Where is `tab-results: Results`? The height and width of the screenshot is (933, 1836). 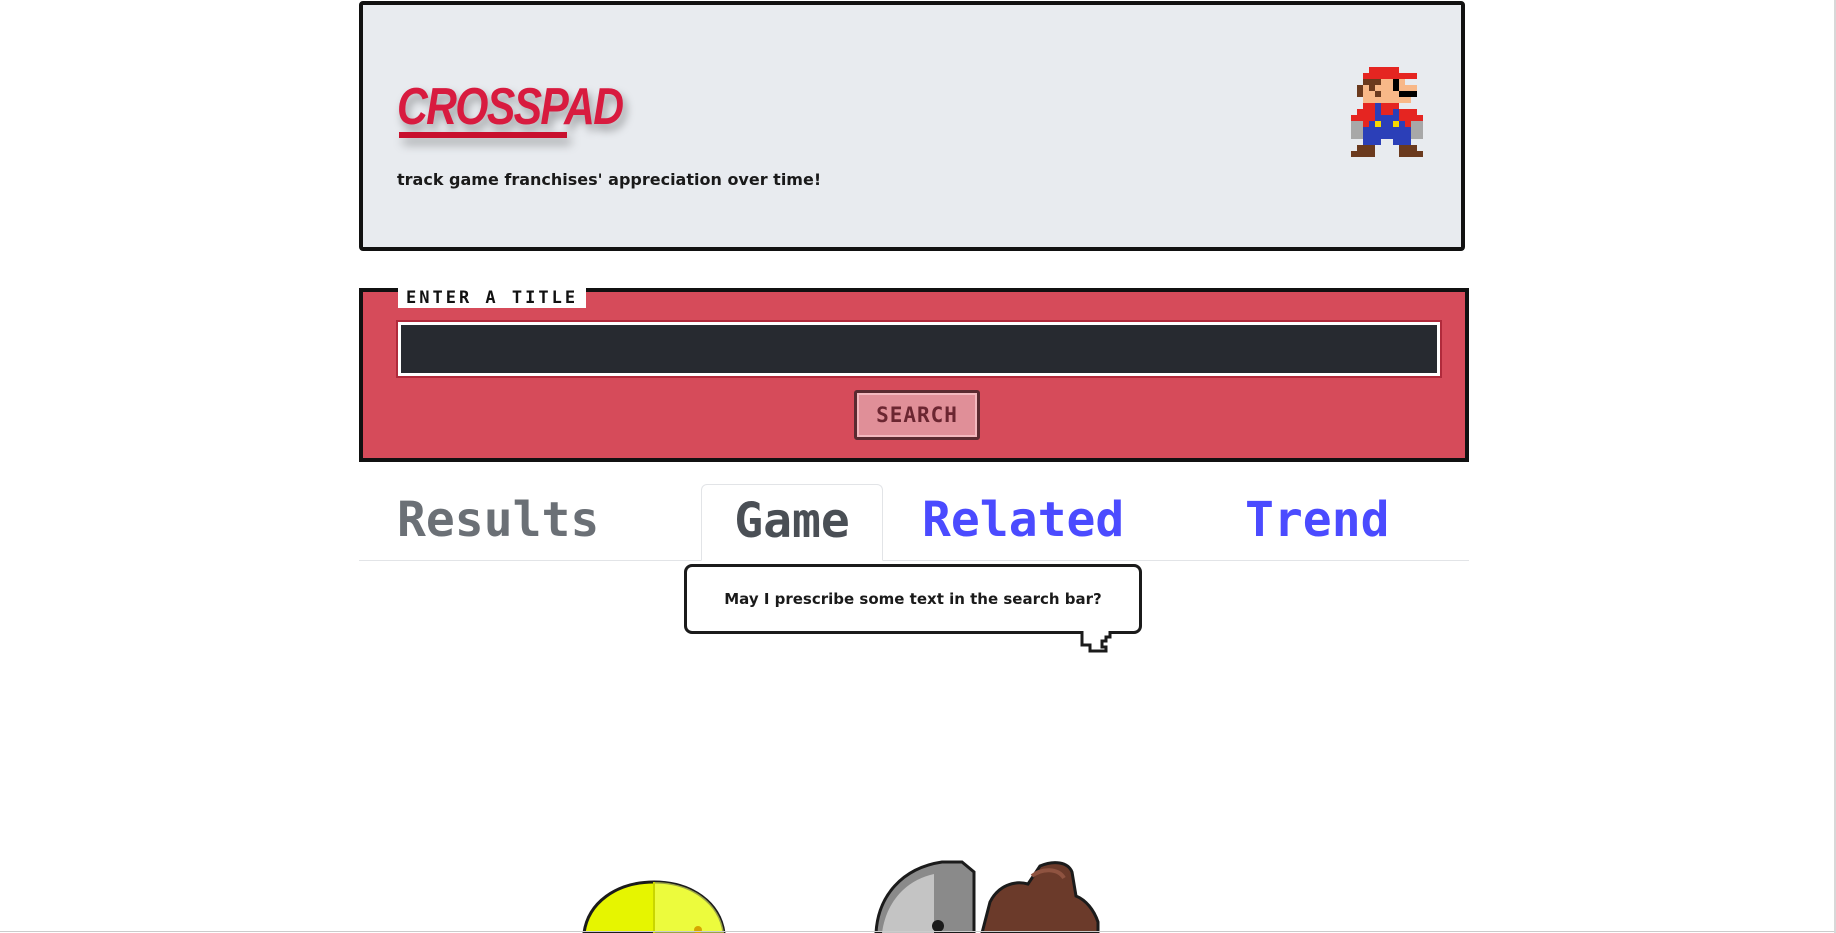
tab-results: Results is located at coordinates (498, 522).